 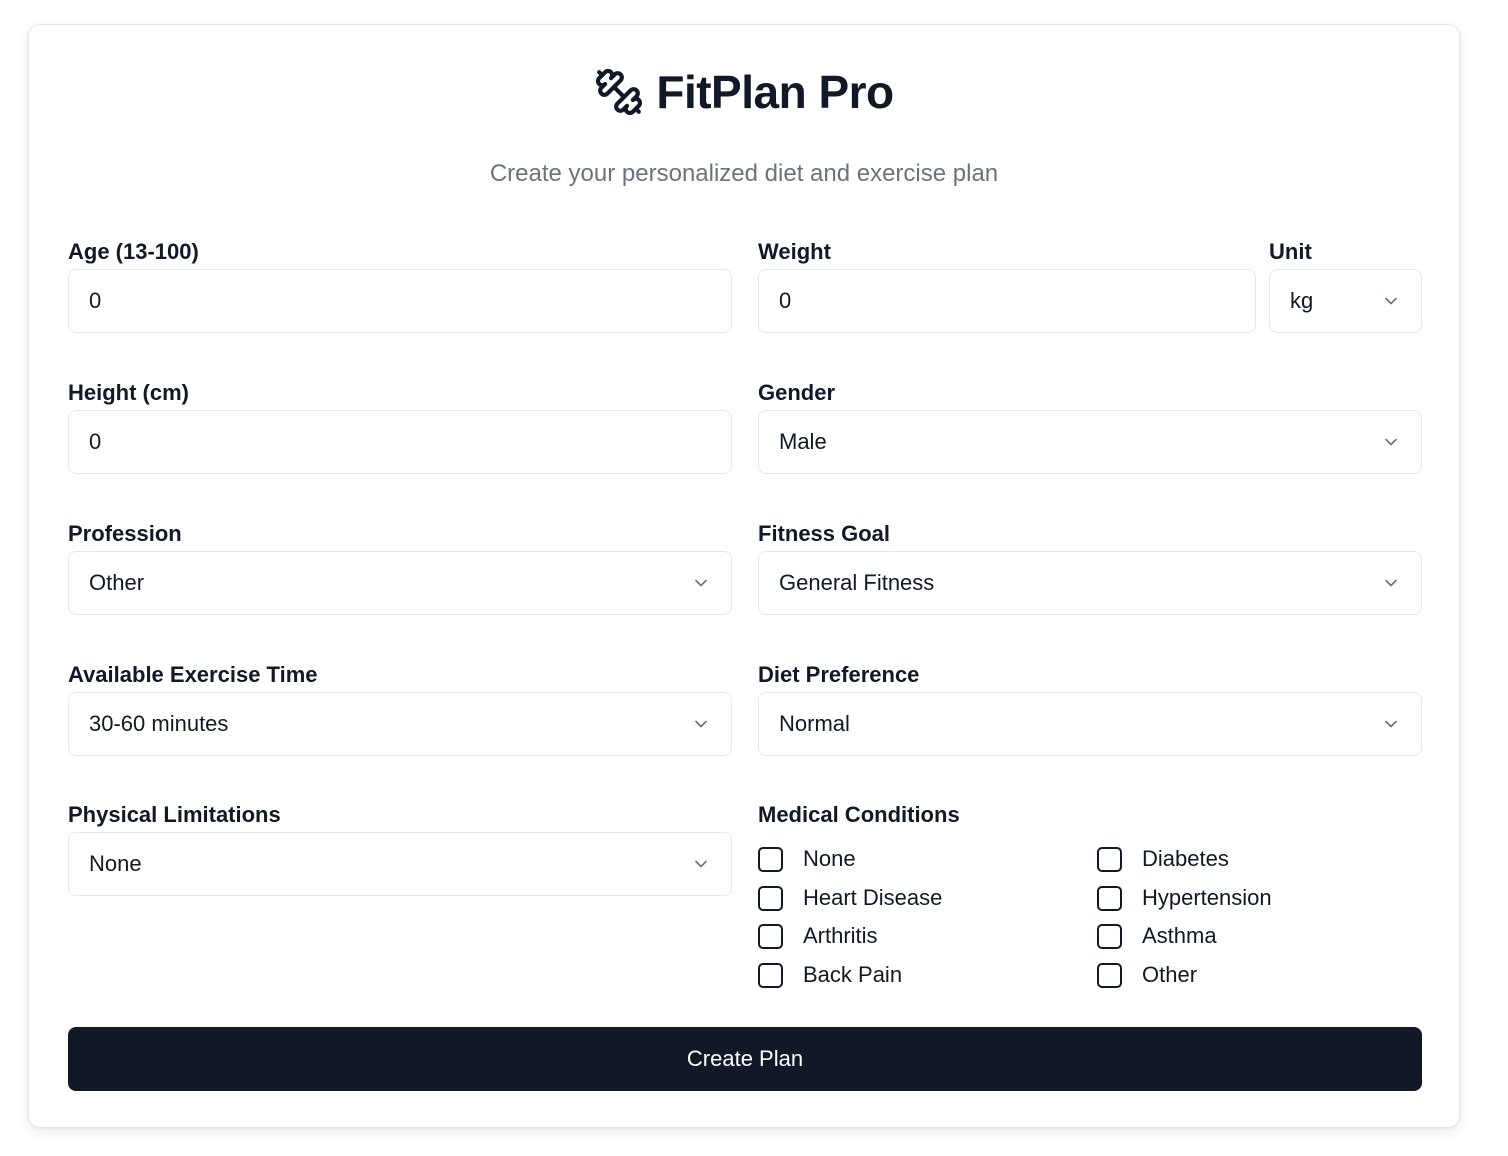 I want to click on checkbox-label: Hypertension, so click(x=1207, y=897).